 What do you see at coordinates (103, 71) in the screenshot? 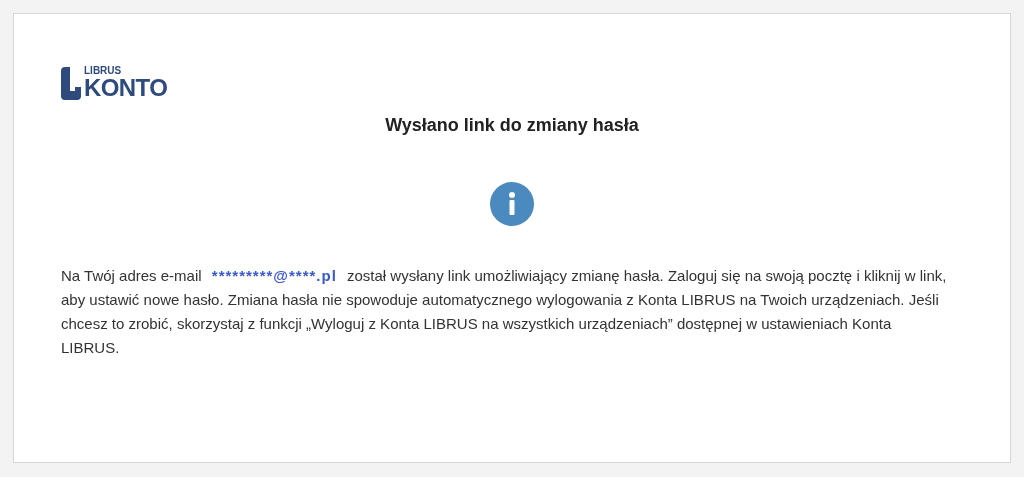
I see `brand-text: LIBRUS` at bounding box center [103, 71].